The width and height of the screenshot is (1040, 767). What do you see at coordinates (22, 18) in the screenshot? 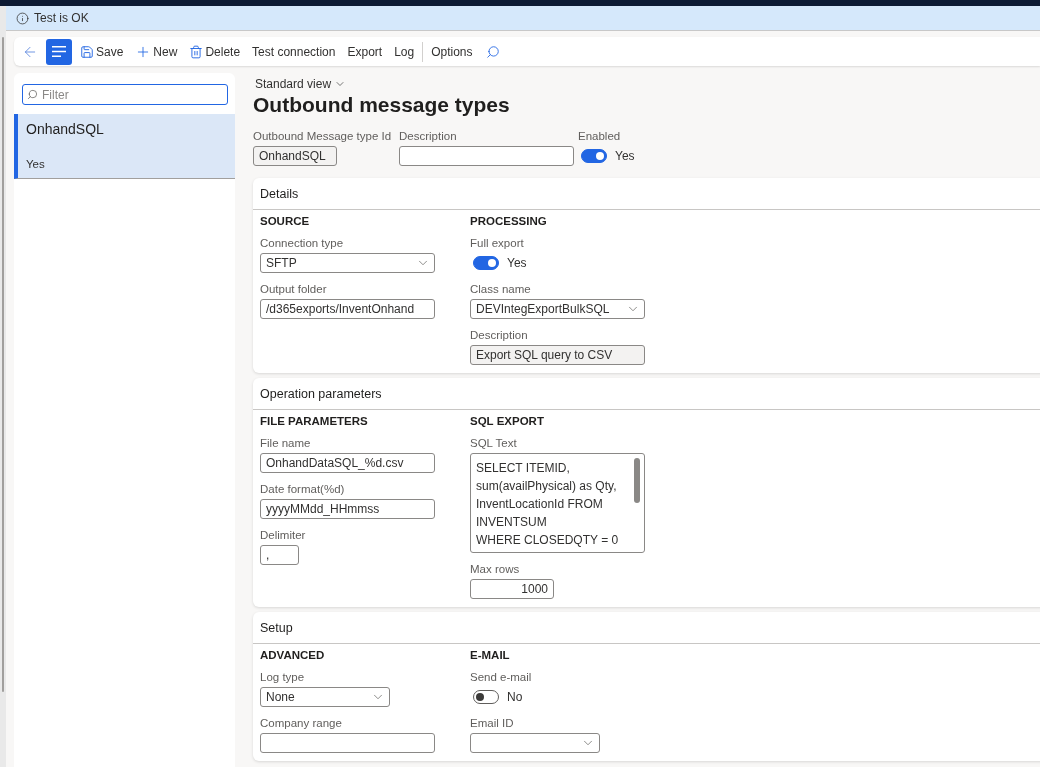
I see `info-icon` at bounding box center [22, 18].